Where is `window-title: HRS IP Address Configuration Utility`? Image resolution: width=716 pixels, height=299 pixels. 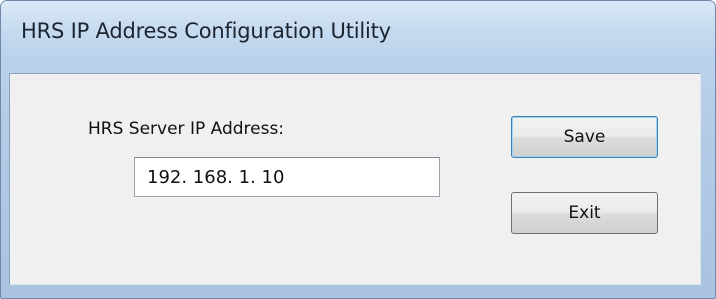
window-title: HRS IP Address Configuration Utility is located at coordinates (206, 31).